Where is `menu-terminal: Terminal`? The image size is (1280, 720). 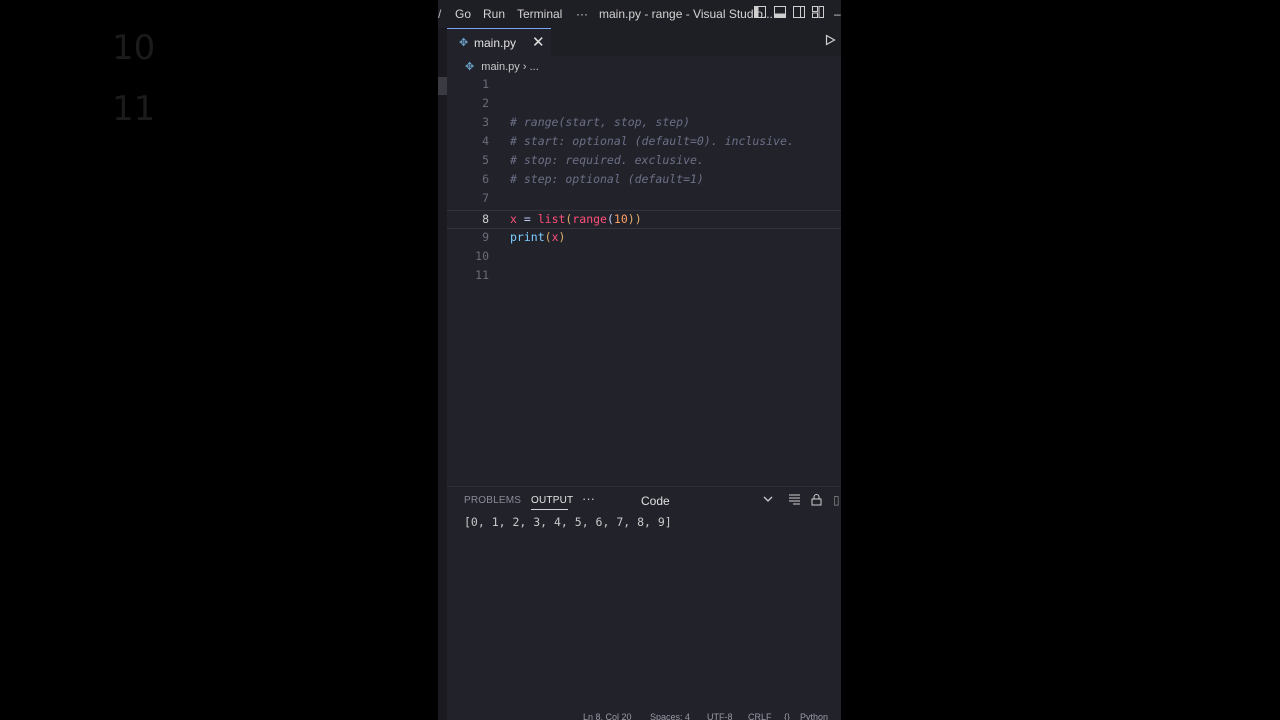
menu-terminal: Terminal is located at coordinates (539, 14).